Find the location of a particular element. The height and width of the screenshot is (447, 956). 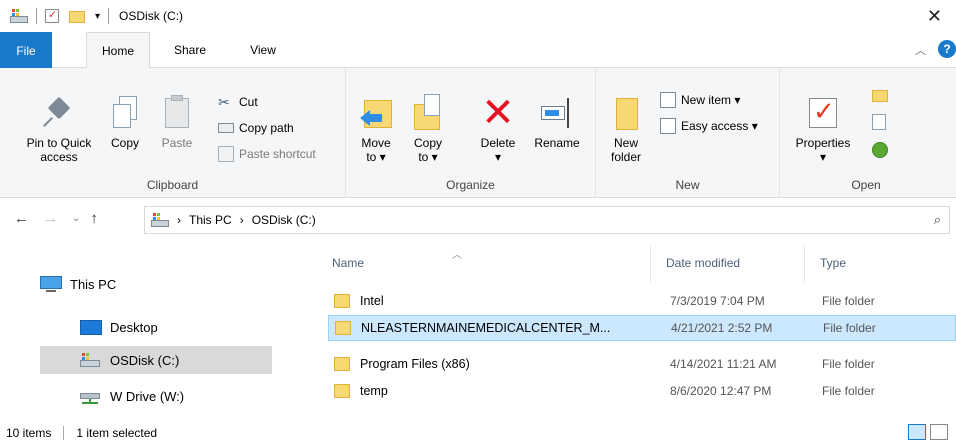

paste-icon is located at coordinates (177, 113).